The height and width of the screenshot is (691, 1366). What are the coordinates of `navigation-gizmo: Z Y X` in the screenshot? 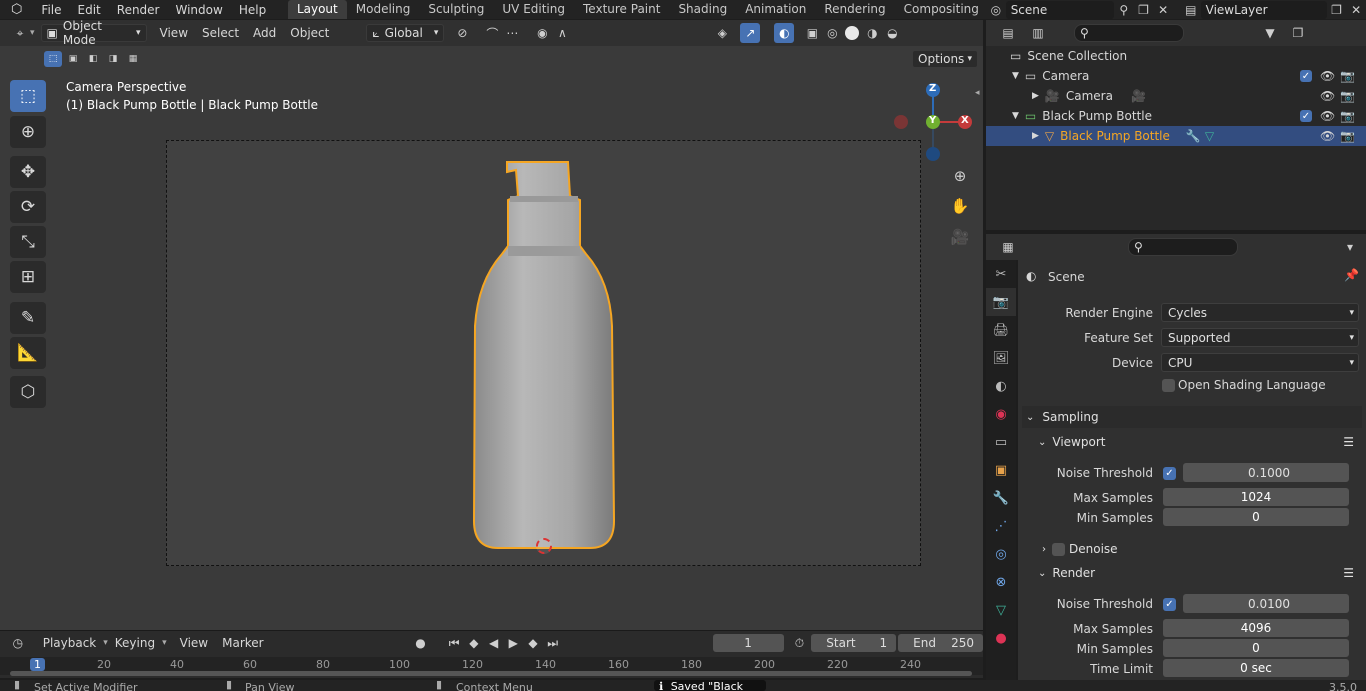 It's located at (932, 122).